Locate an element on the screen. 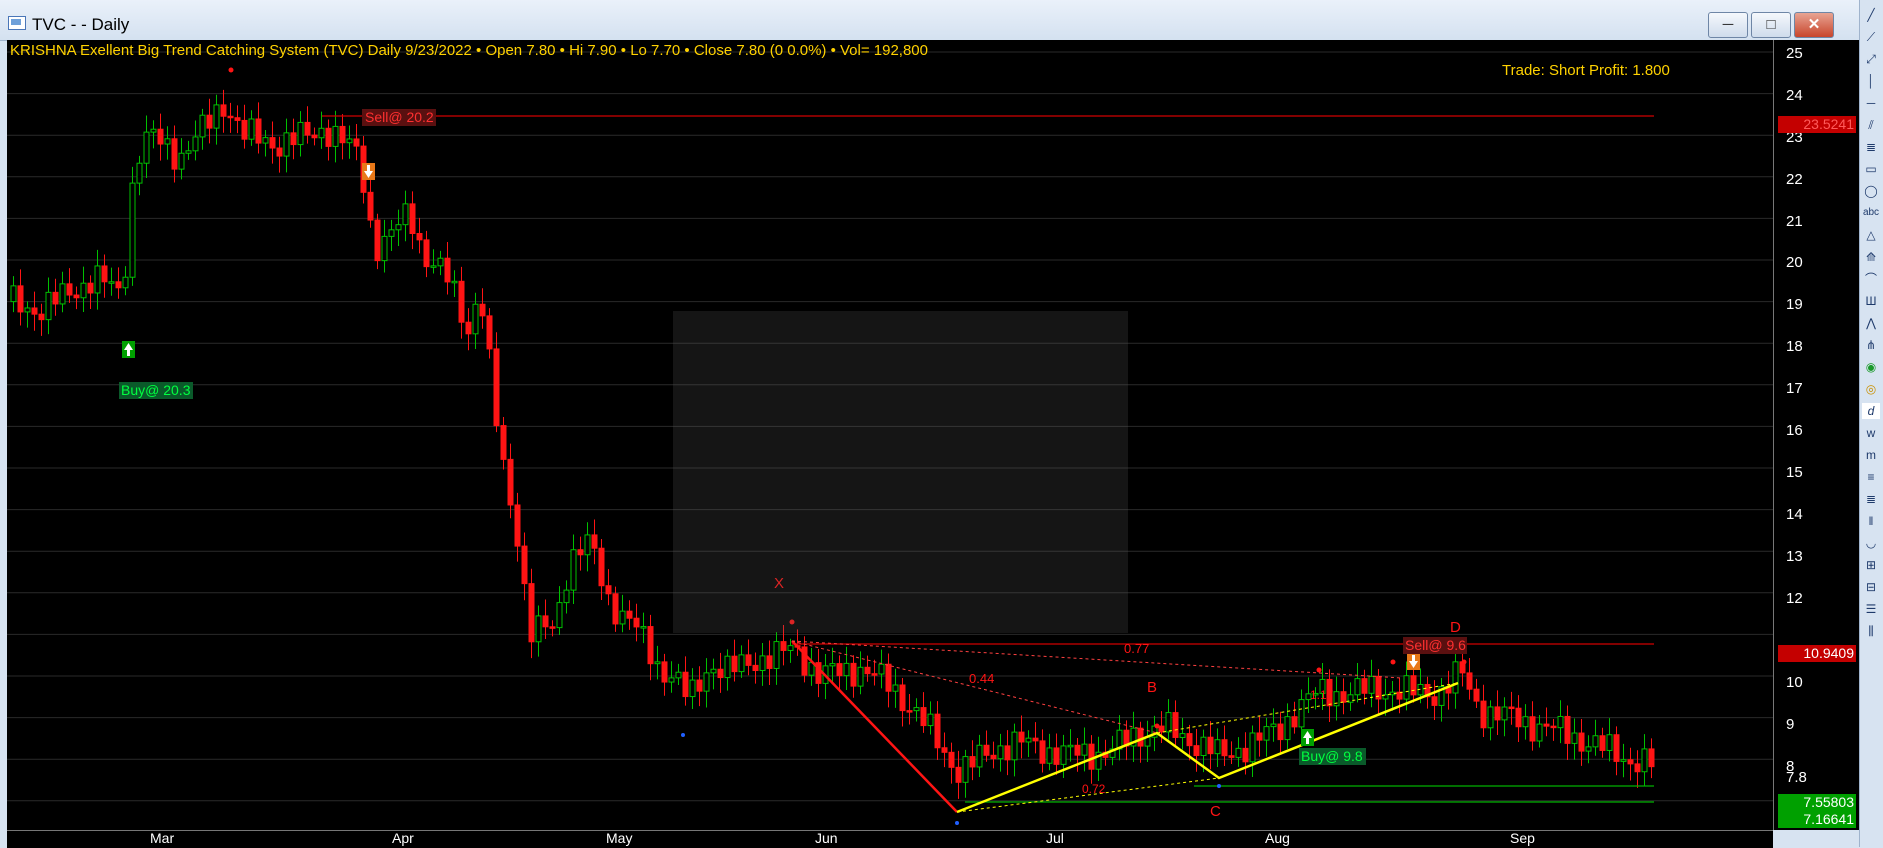 The height and width of the screenshot is (848, 1883). magnet-icon: ◡ is located at coordinates (1871, 543).